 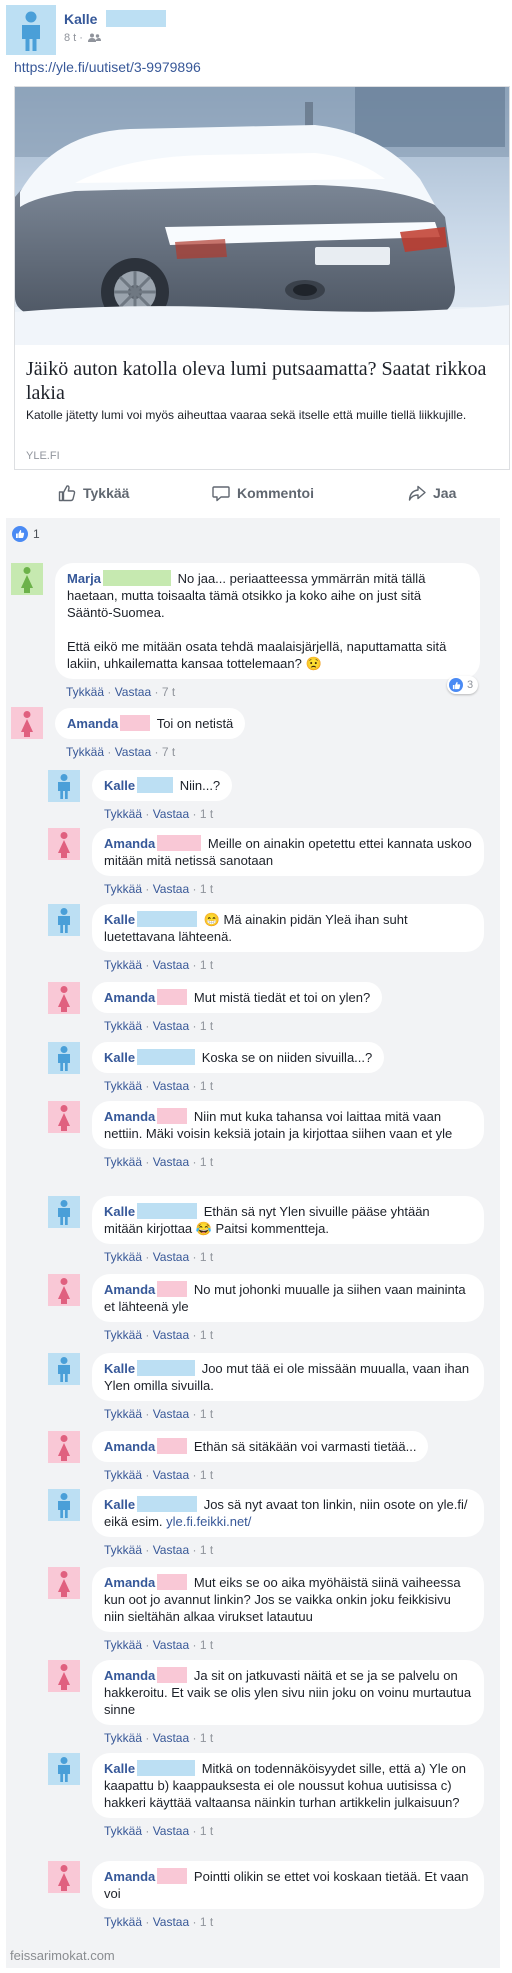 I want to click on post-url-link: https://yle.fi/uutiset/3-9979896, so click(x=107, y=67).